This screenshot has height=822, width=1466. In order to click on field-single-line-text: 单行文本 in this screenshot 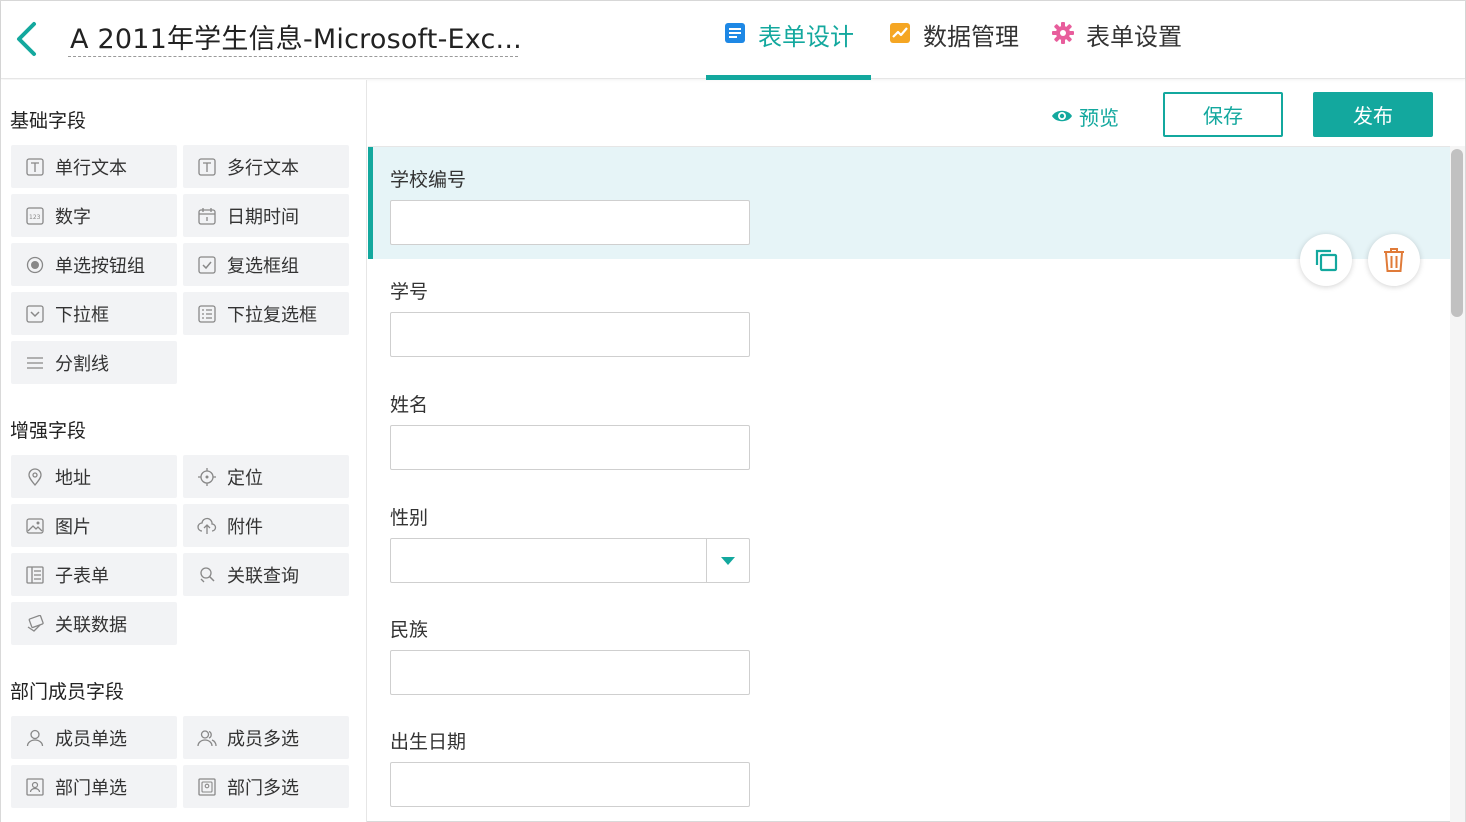, I will do `click(94, 166)`.